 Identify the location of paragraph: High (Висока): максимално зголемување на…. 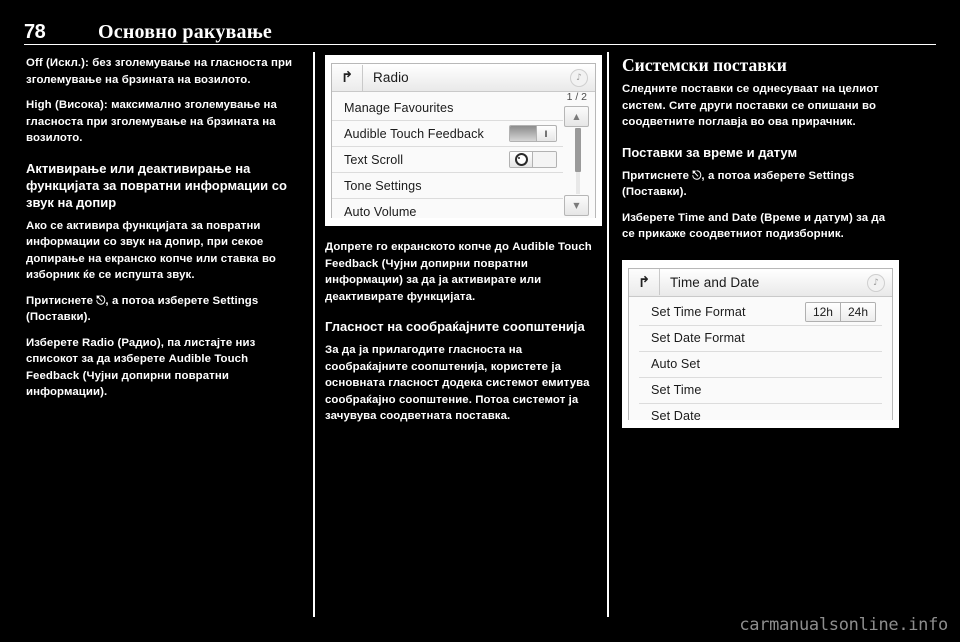
(163, 122).